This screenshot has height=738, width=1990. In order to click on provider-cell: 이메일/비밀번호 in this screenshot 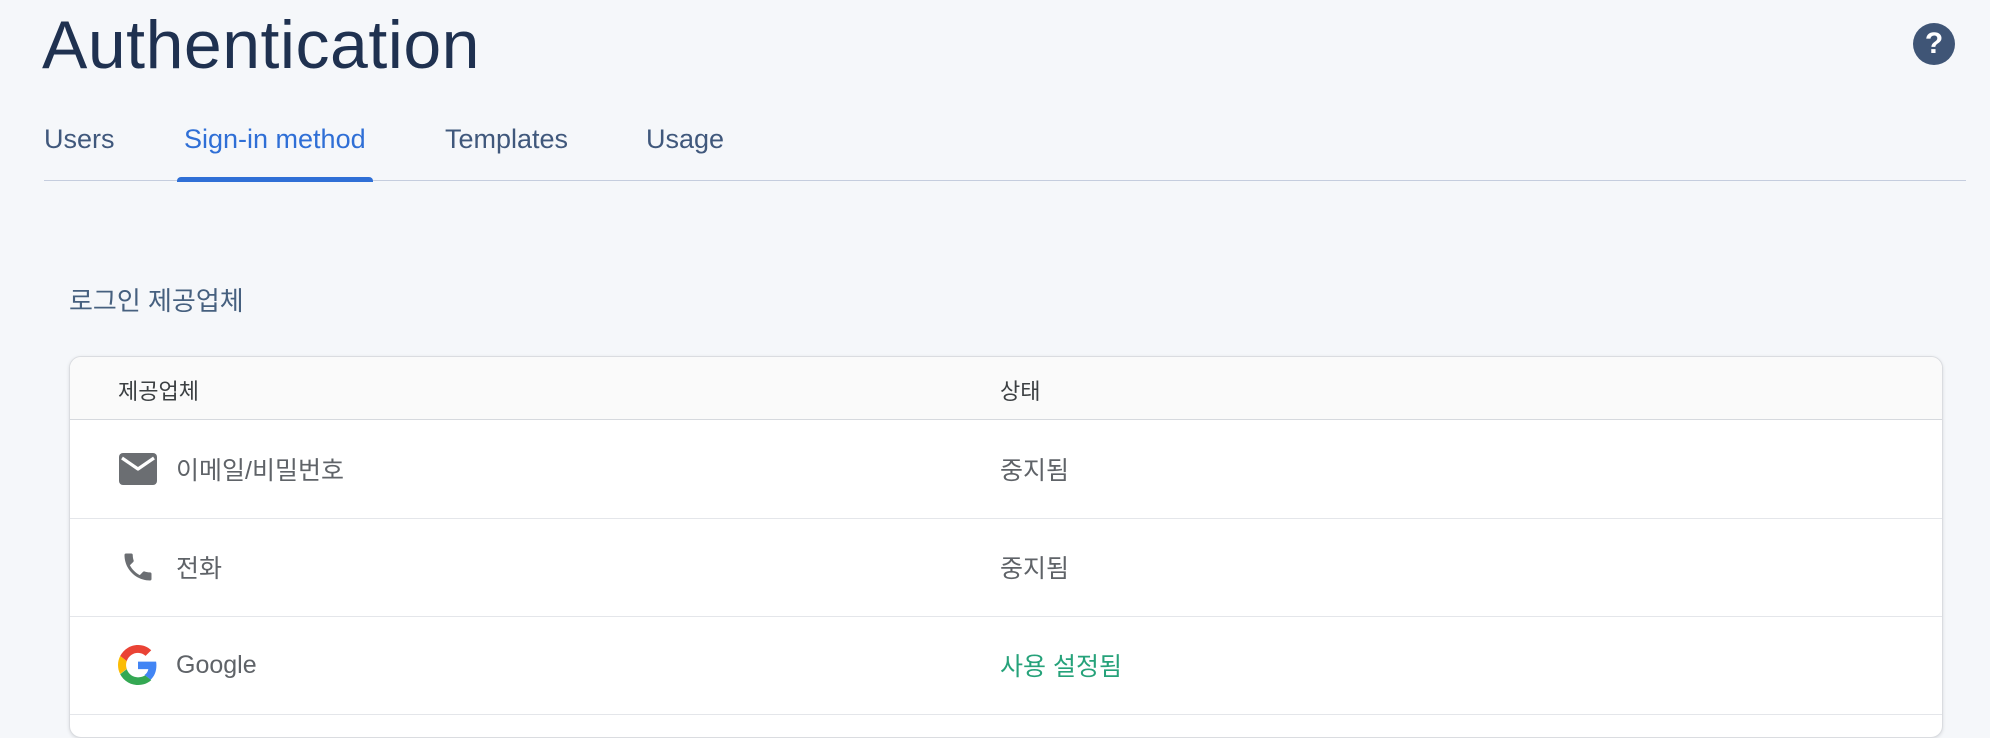, I will do `click(231, 469)`.